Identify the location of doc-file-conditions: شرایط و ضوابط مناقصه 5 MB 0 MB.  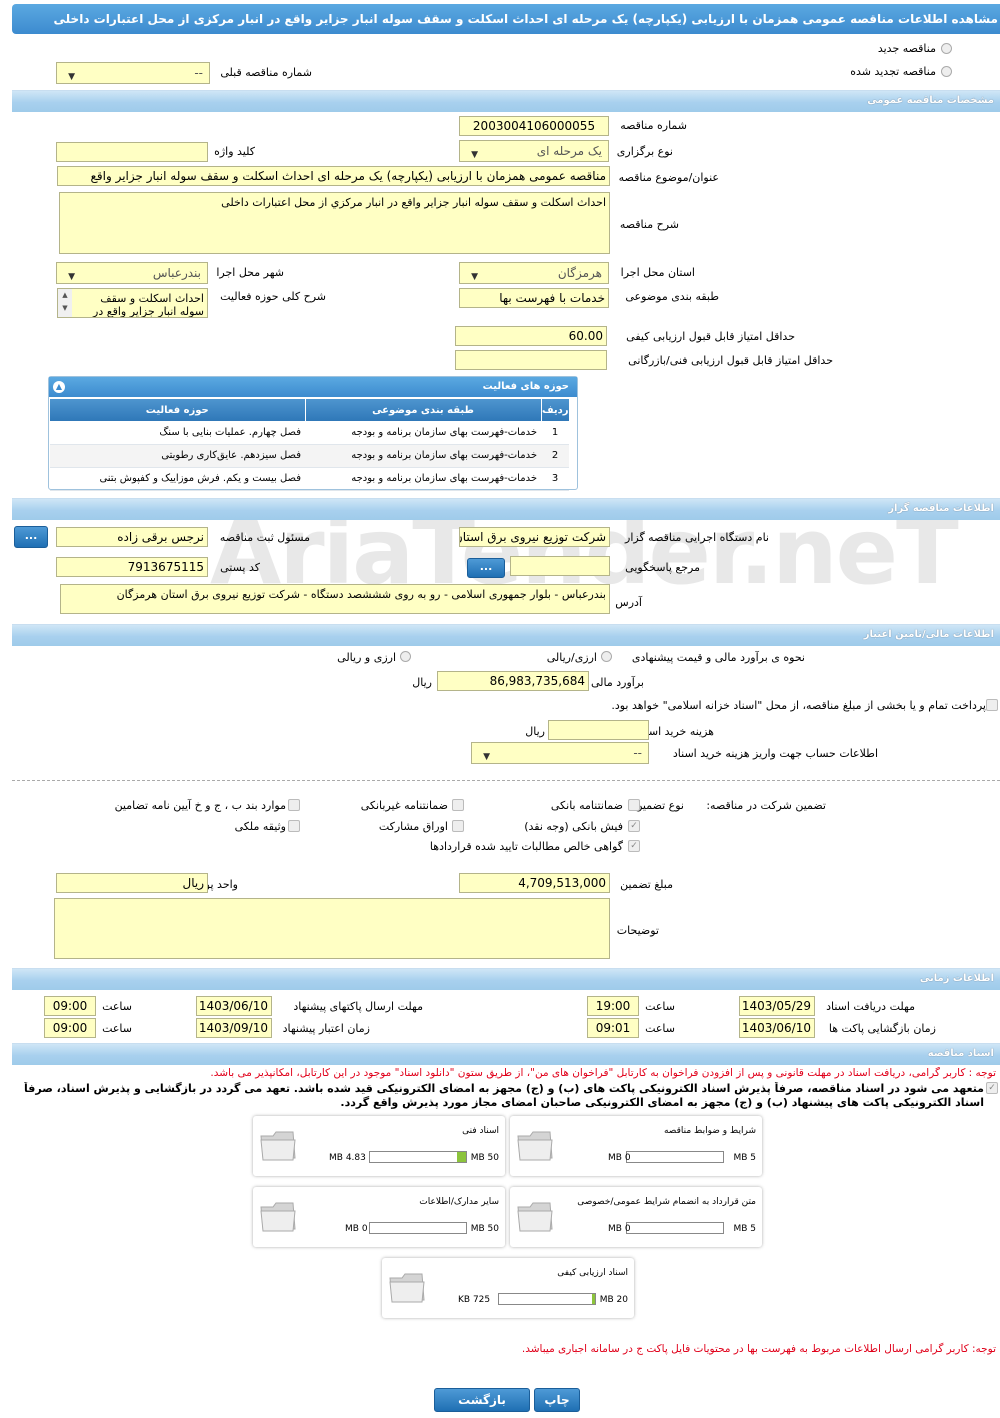
(636, 1146).